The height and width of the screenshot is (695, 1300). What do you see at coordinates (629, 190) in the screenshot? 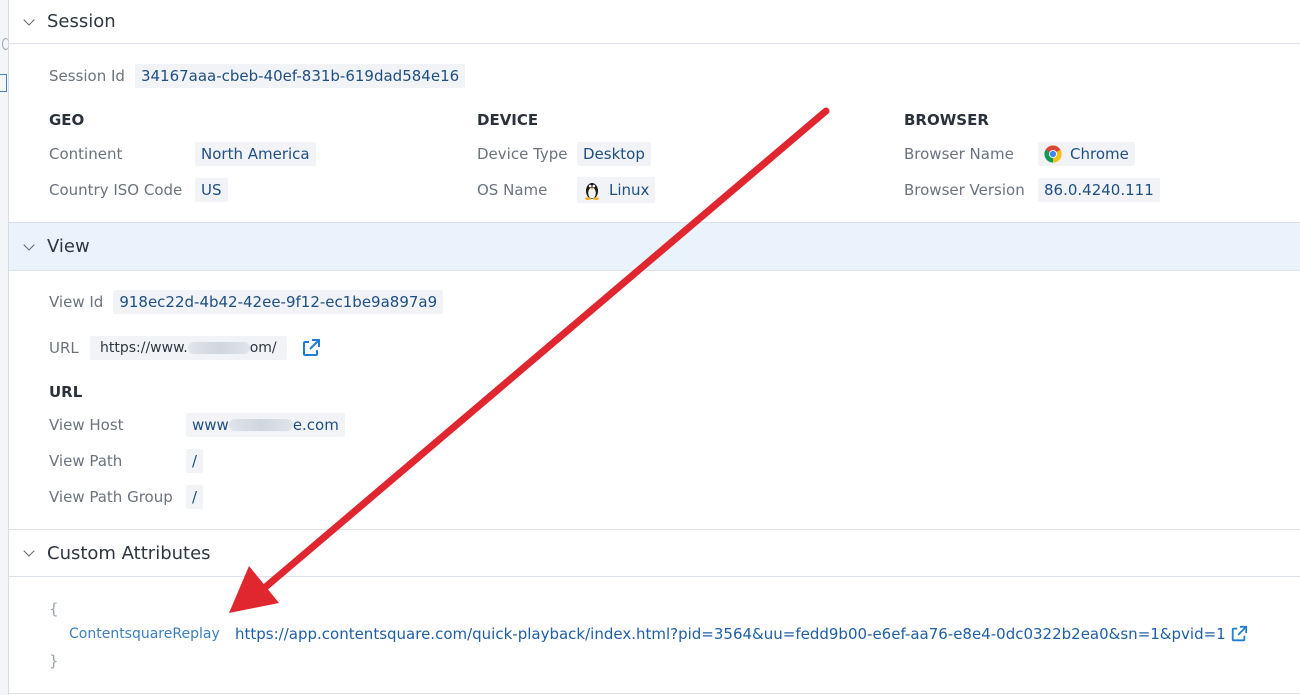
I see `os-name-text: Linux` at bounding box center [629, 190].